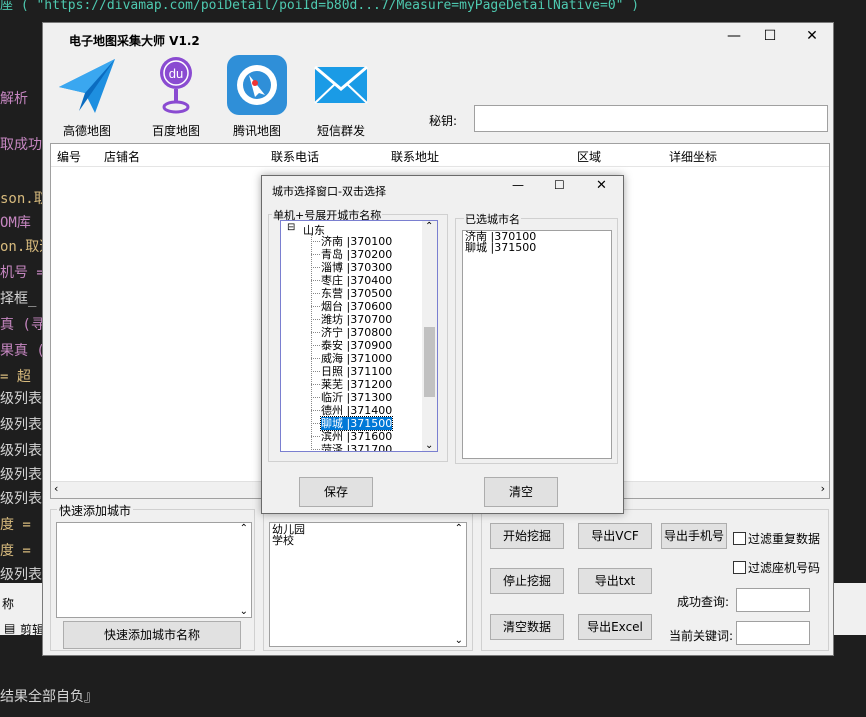  I want to click on editor-bottom-line: 结果全部自负』, so click(49, 697).